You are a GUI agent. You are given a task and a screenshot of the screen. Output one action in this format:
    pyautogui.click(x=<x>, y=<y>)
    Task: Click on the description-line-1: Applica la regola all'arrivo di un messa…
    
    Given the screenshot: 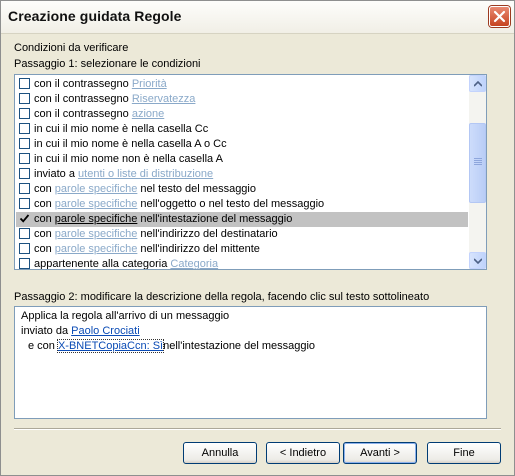 What is the action you would take?
    pyautogui.click(x=125, y=316)
    